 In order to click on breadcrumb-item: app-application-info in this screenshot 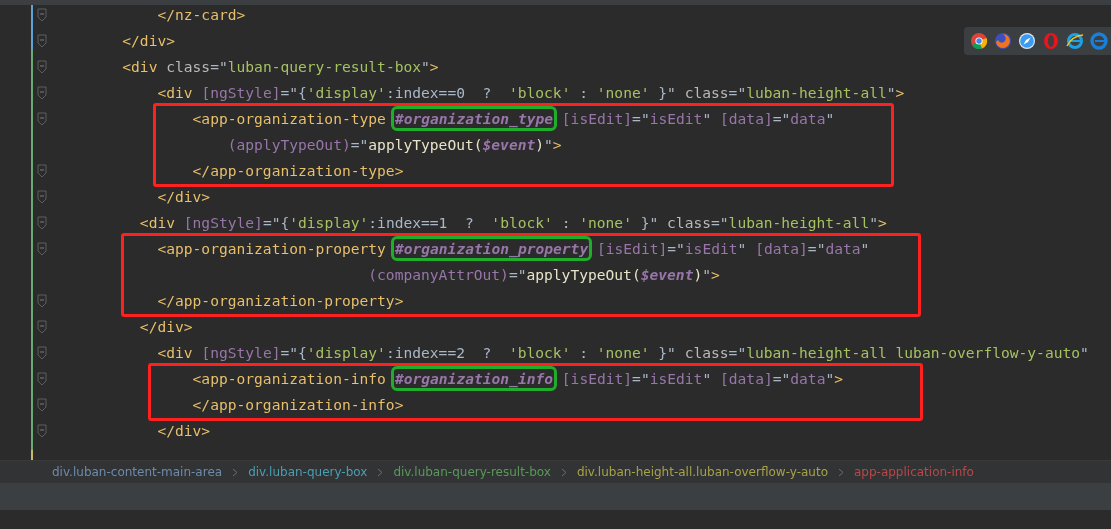, I will do `click(914, 472)`.